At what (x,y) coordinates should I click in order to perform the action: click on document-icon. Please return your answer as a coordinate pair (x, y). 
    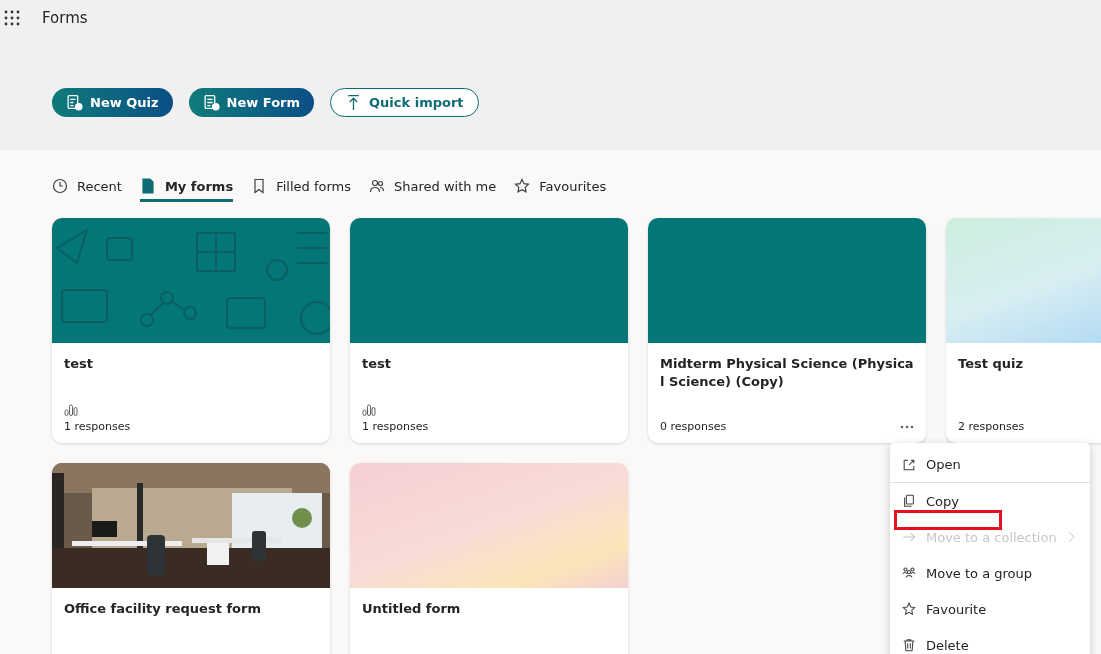
    Looking at the image, I should click on (147, 186).